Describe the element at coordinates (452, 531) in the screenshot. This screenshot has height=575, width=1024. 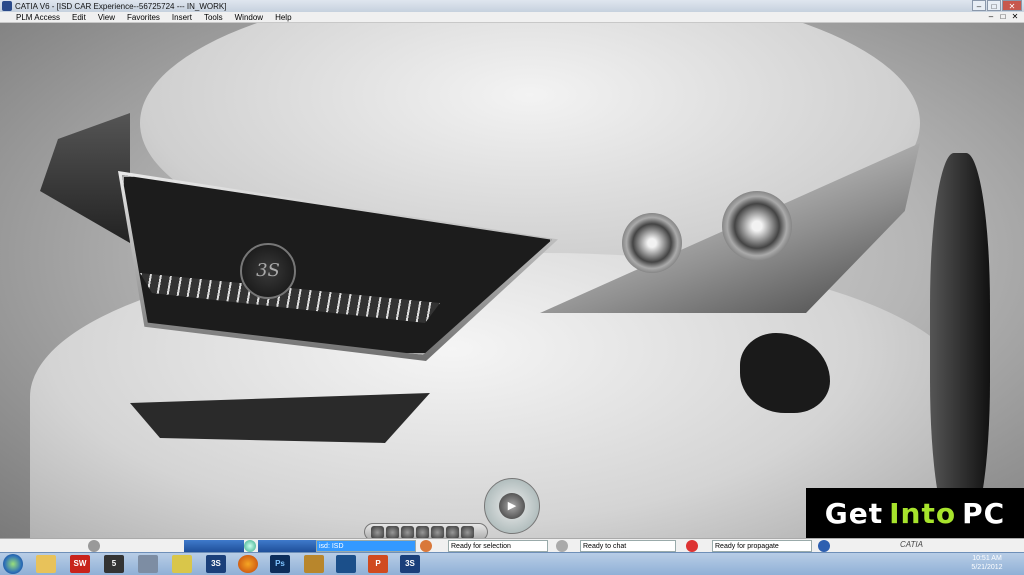
I see `normal-view-icon` at that location.